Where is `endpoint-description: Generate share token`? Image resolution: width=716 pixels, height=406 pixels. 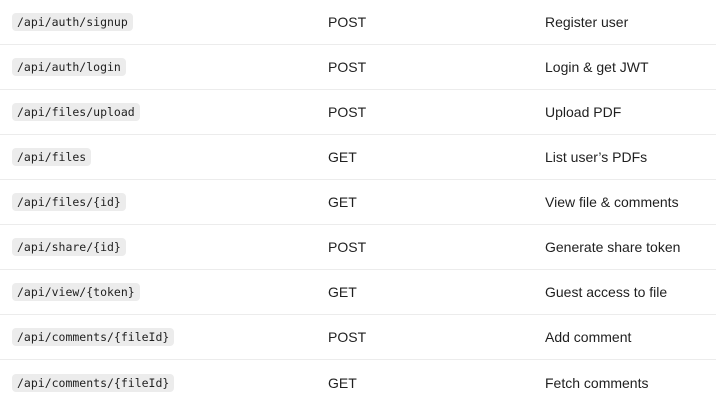
endpoint-description: Generate share token is located at coordinates (613, 247).